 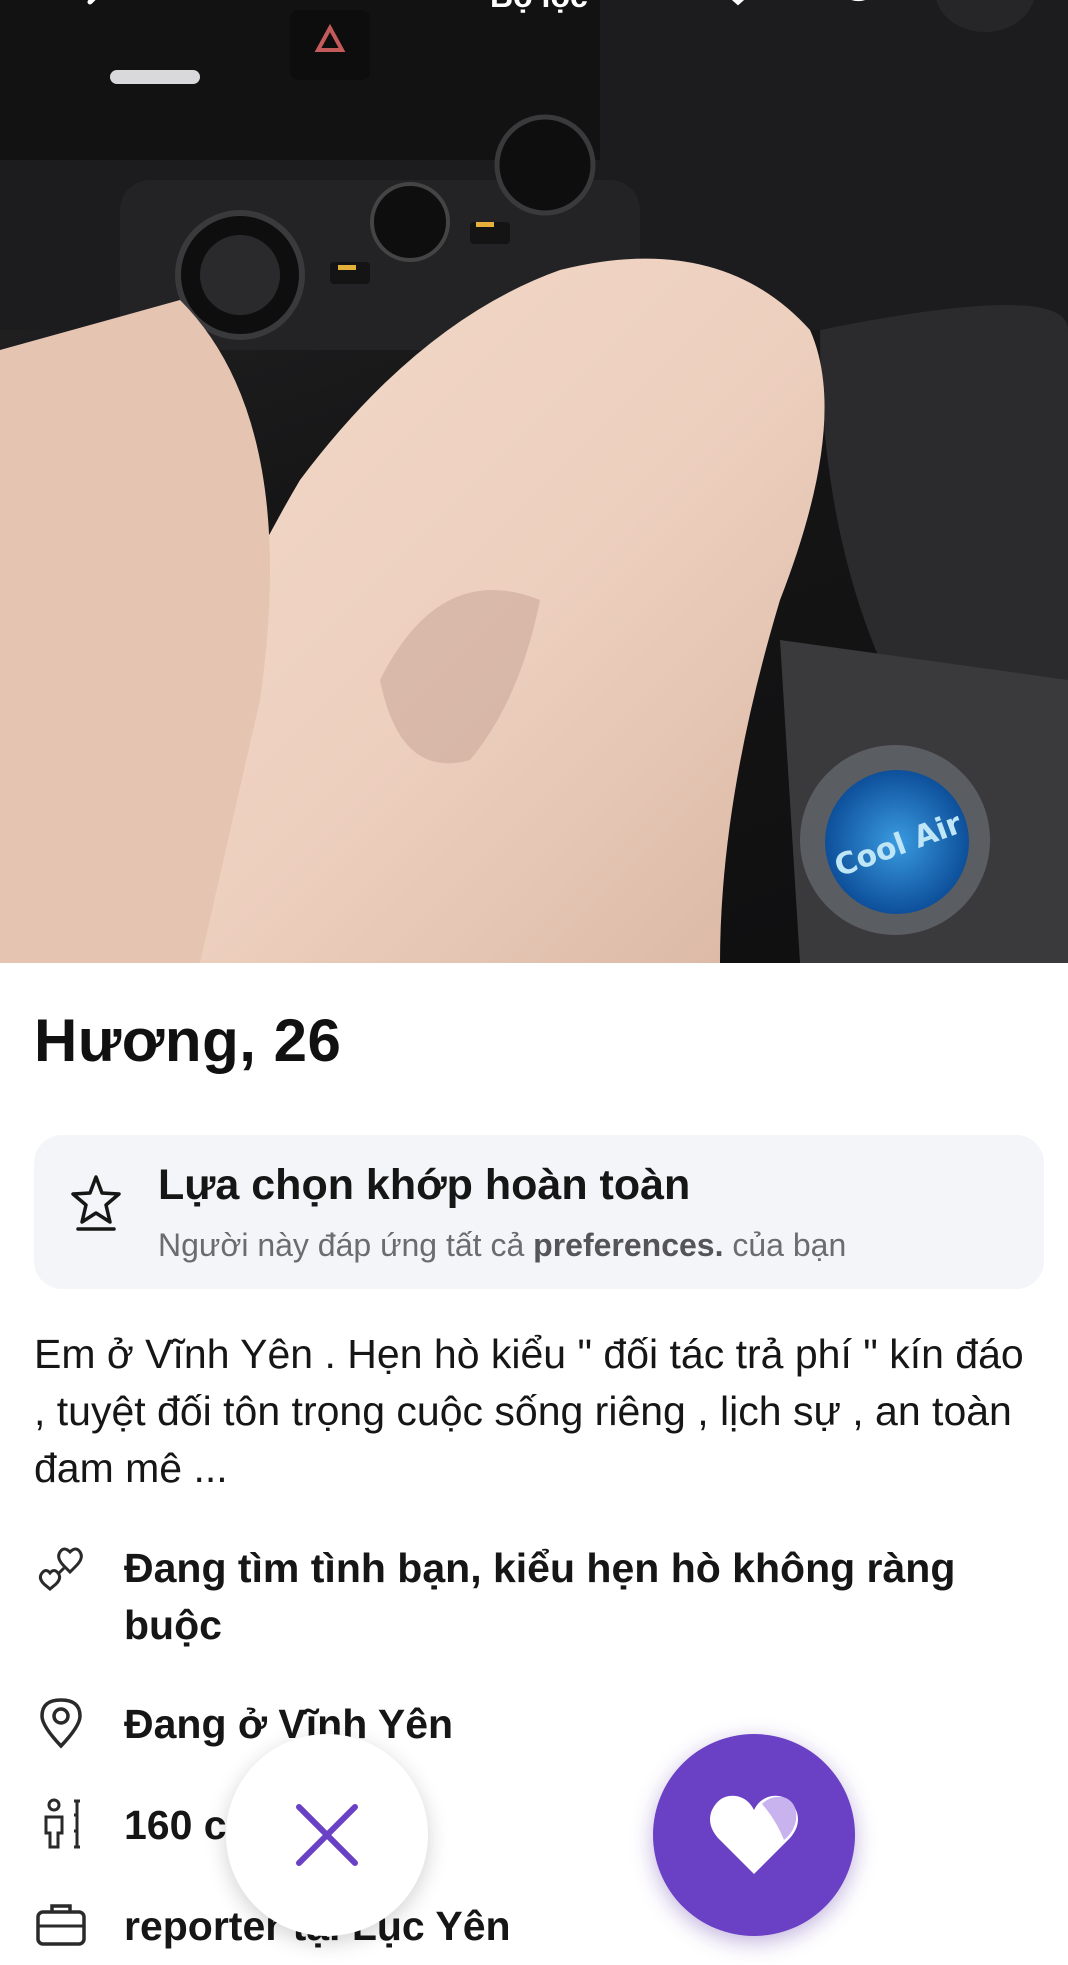 I want to click on height-icon, so click(x=62, y=1823).